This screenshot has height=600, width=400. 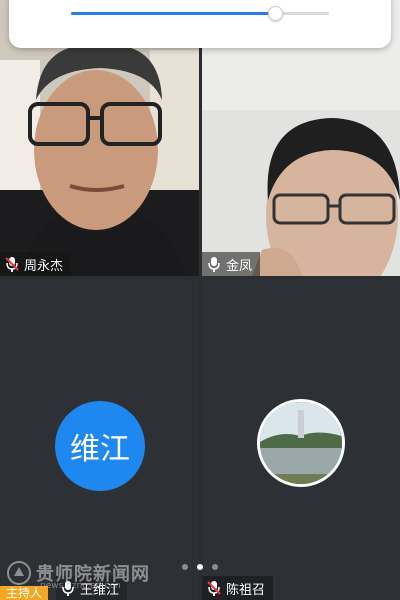 What do you see at coordinates (44, 266) in the screenshot?
I see `participant-name: 周永杰` at bounding box center [44, 266].